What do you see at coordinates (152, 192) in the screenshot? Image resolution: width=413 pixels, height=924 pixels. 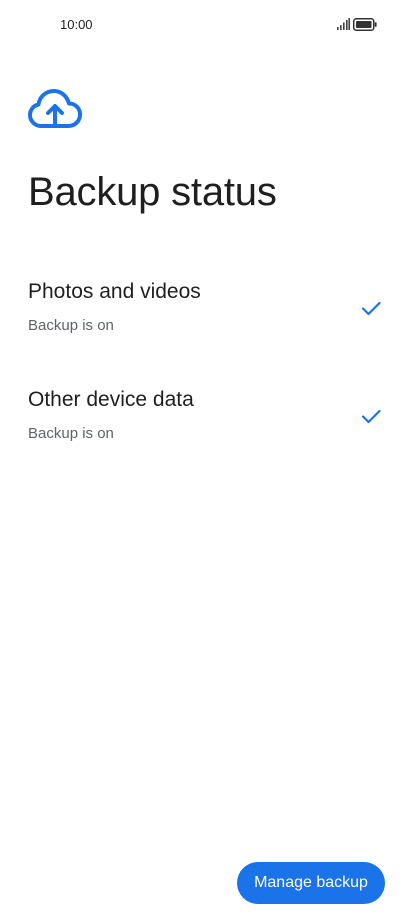 I see `page-title: Backup status` at bounding box center [152, 192].